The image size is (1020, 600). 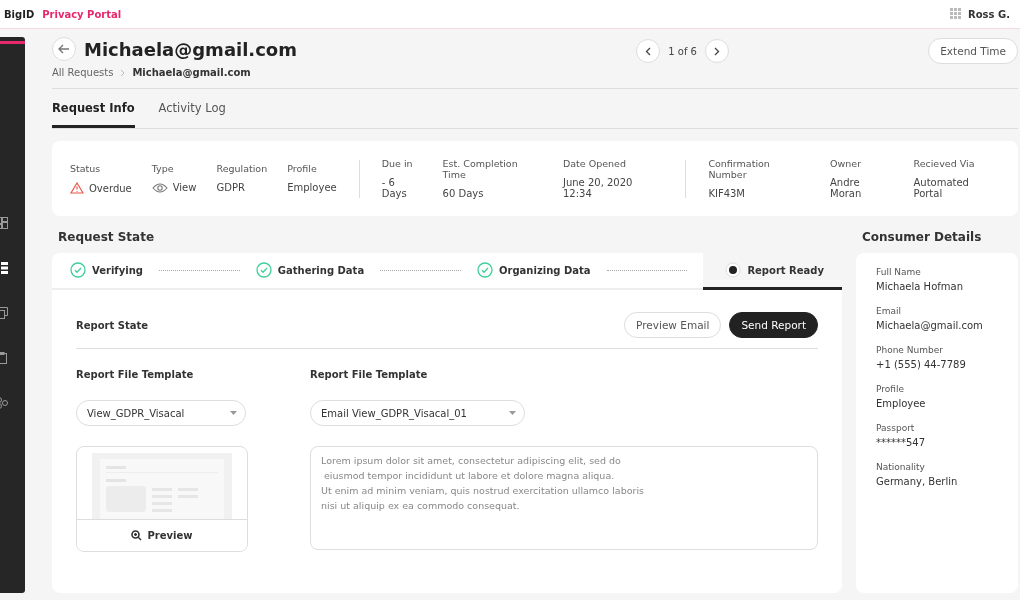 What do you see at coordinates (726, 193) in the screenshot?
I see `field-value: KIF43M` at bounding box center [726, 193].